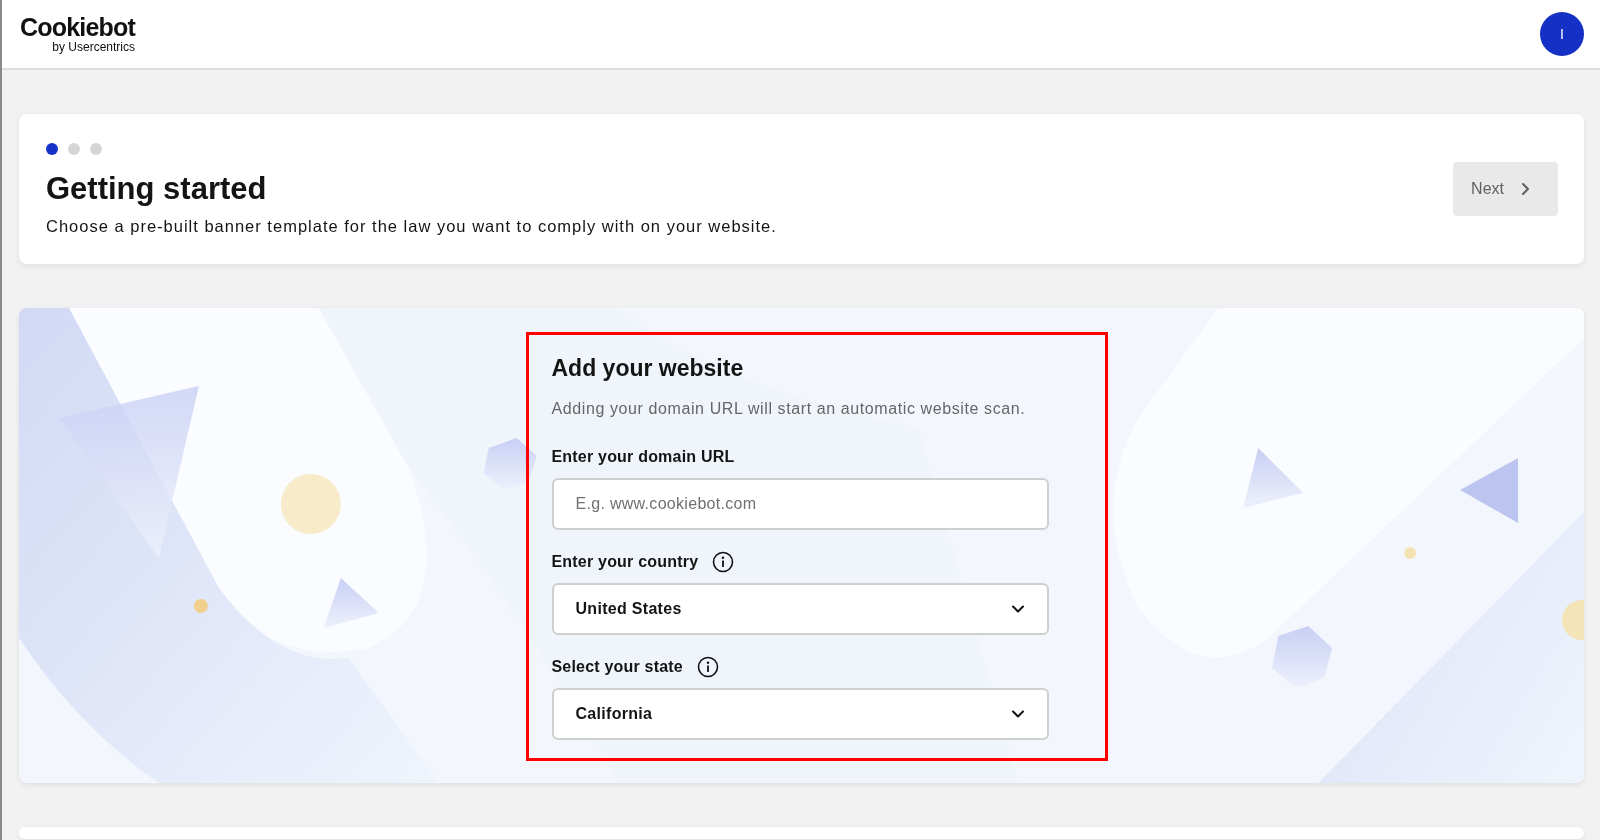  Describe the element at coordinates (411, 226) in the screenshot. I see `page-subtitle: Choose a pre-built banner template for the law you want to comply with on your website.` at that location.